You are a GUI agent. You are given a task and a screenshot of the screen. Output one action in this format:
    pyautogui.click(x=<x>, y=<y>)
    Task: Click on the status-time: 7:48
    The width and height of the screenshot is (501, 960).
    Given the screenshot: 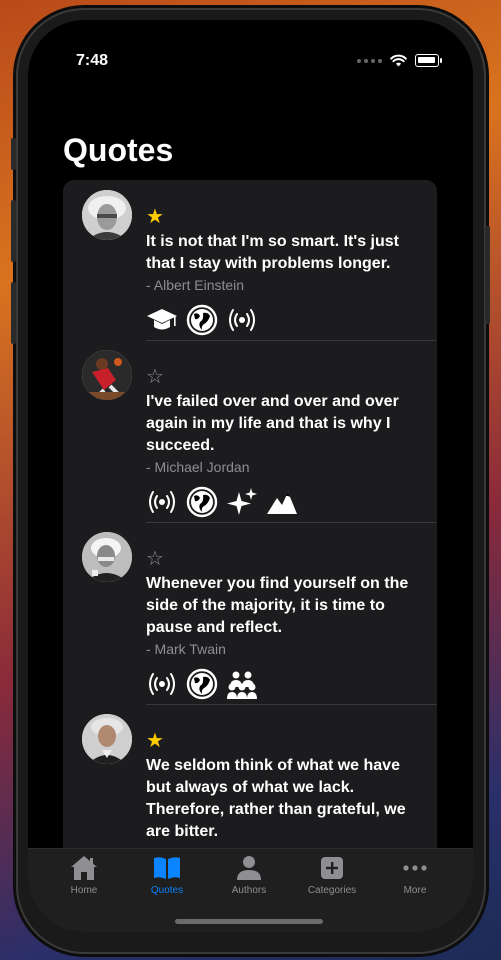 What is the action you would take?
    pyautogui.click(x=92, y=60)
    